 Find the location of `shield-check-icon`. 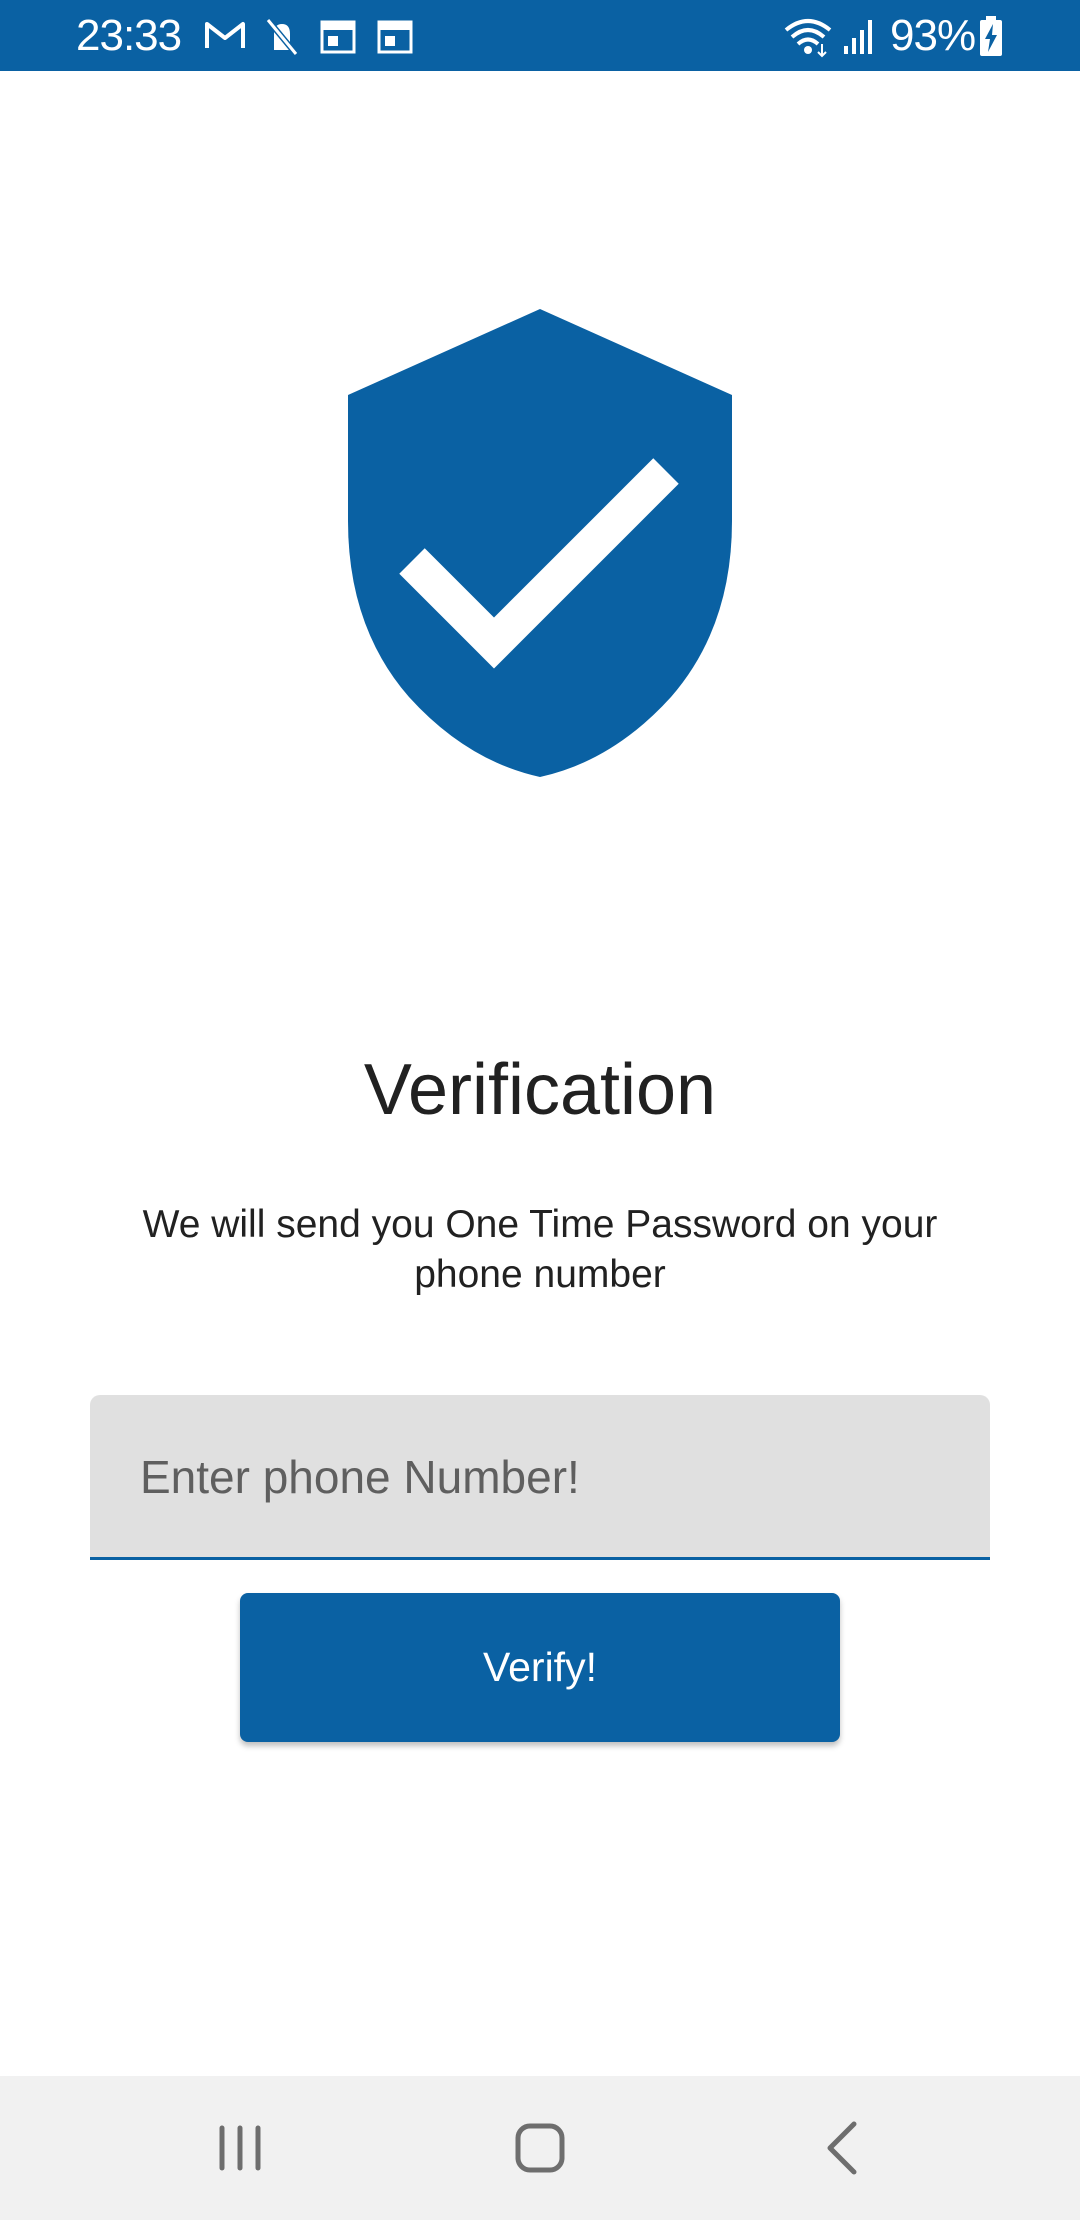

shield-check-icon is located at coordinates (540, 543).